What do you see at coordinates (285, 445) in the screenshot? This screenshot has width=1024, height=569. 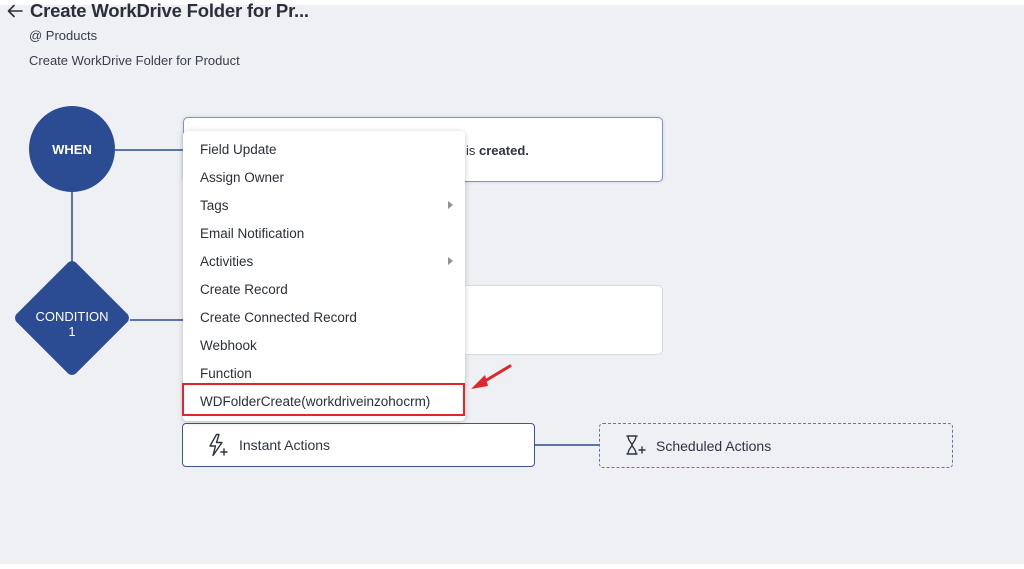 I see `instant-actions-label: Instant Actions` at bounding box center [285, 445].